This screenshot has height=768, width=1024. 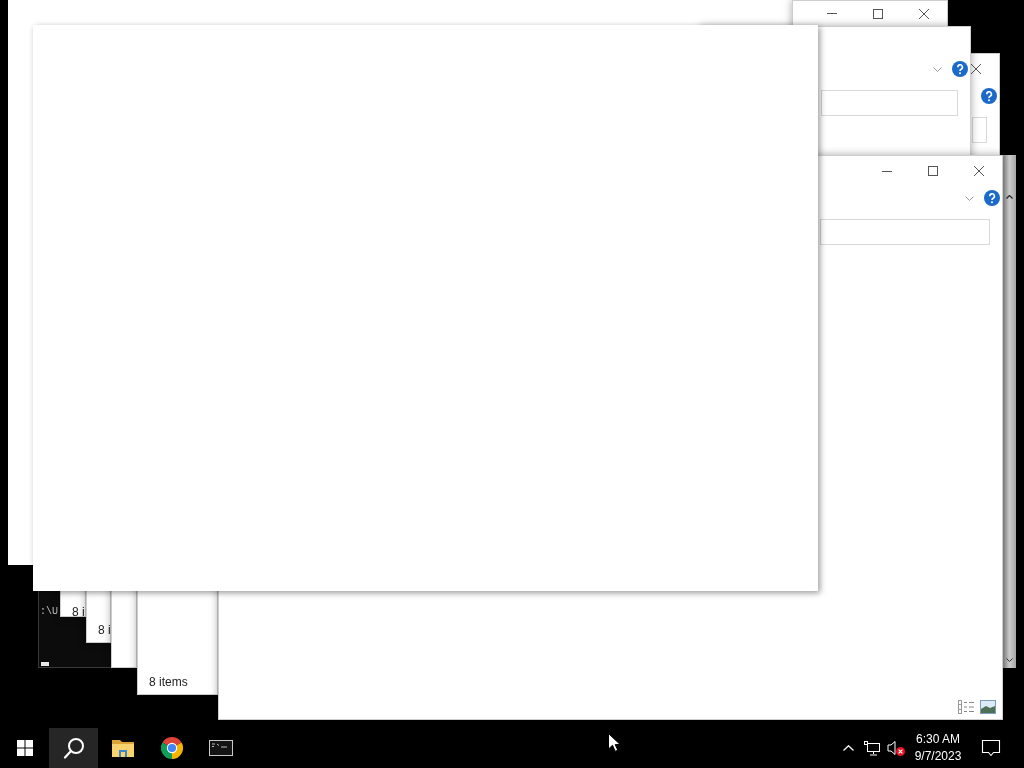 What do you see at coordinates (988, 707) in the screenshot?
I see `thumbnail-view-icon` at bounding box center [988, 707].